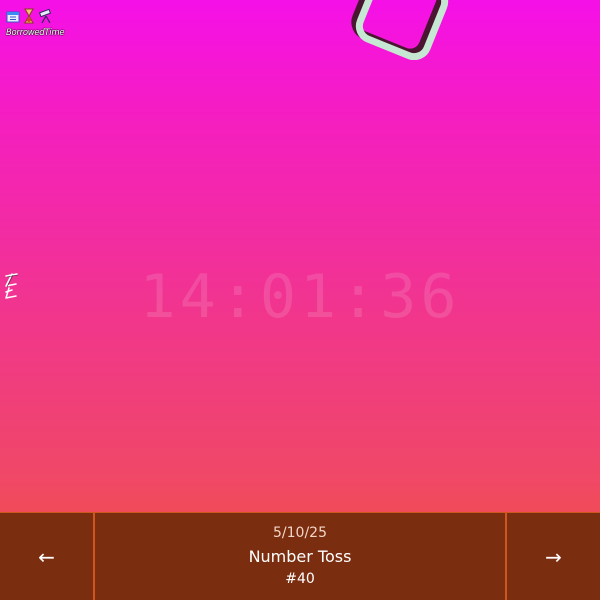  What do you see at coordinates (400, 30) in the screenshot?
I see `rounded-square-decoration` at bounding box center [400, 30].